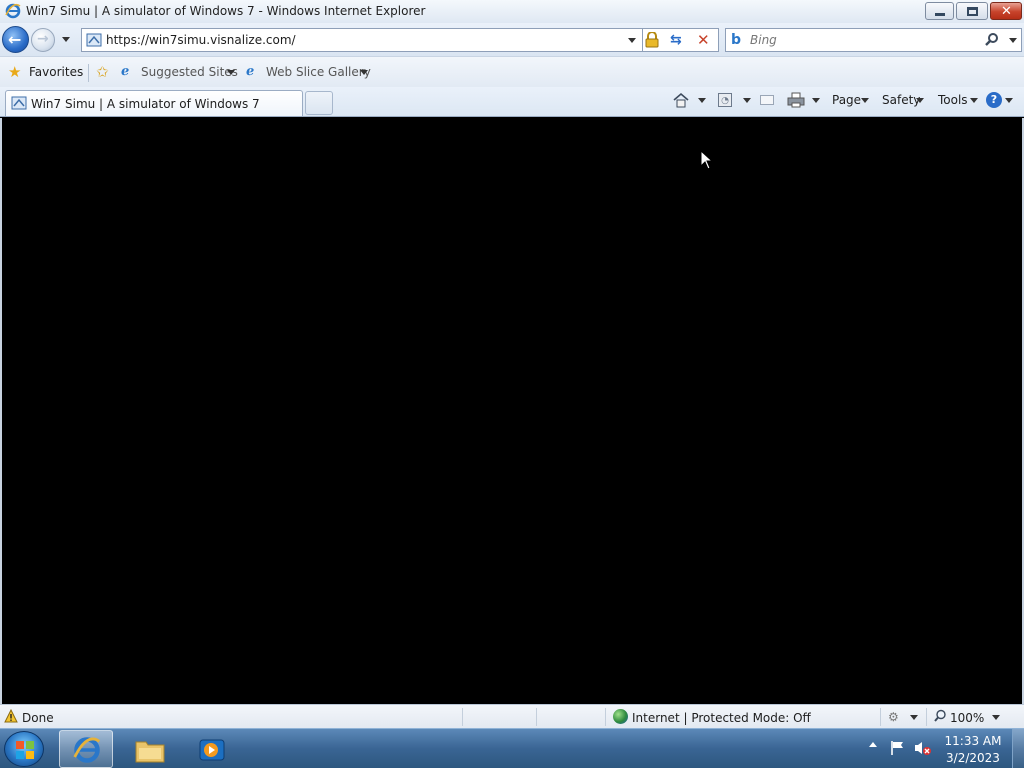 This screenshot has width=1024, height=768. I want to click on suggested-sites-button: ℯ Suggested Sites, so click(179, 73).